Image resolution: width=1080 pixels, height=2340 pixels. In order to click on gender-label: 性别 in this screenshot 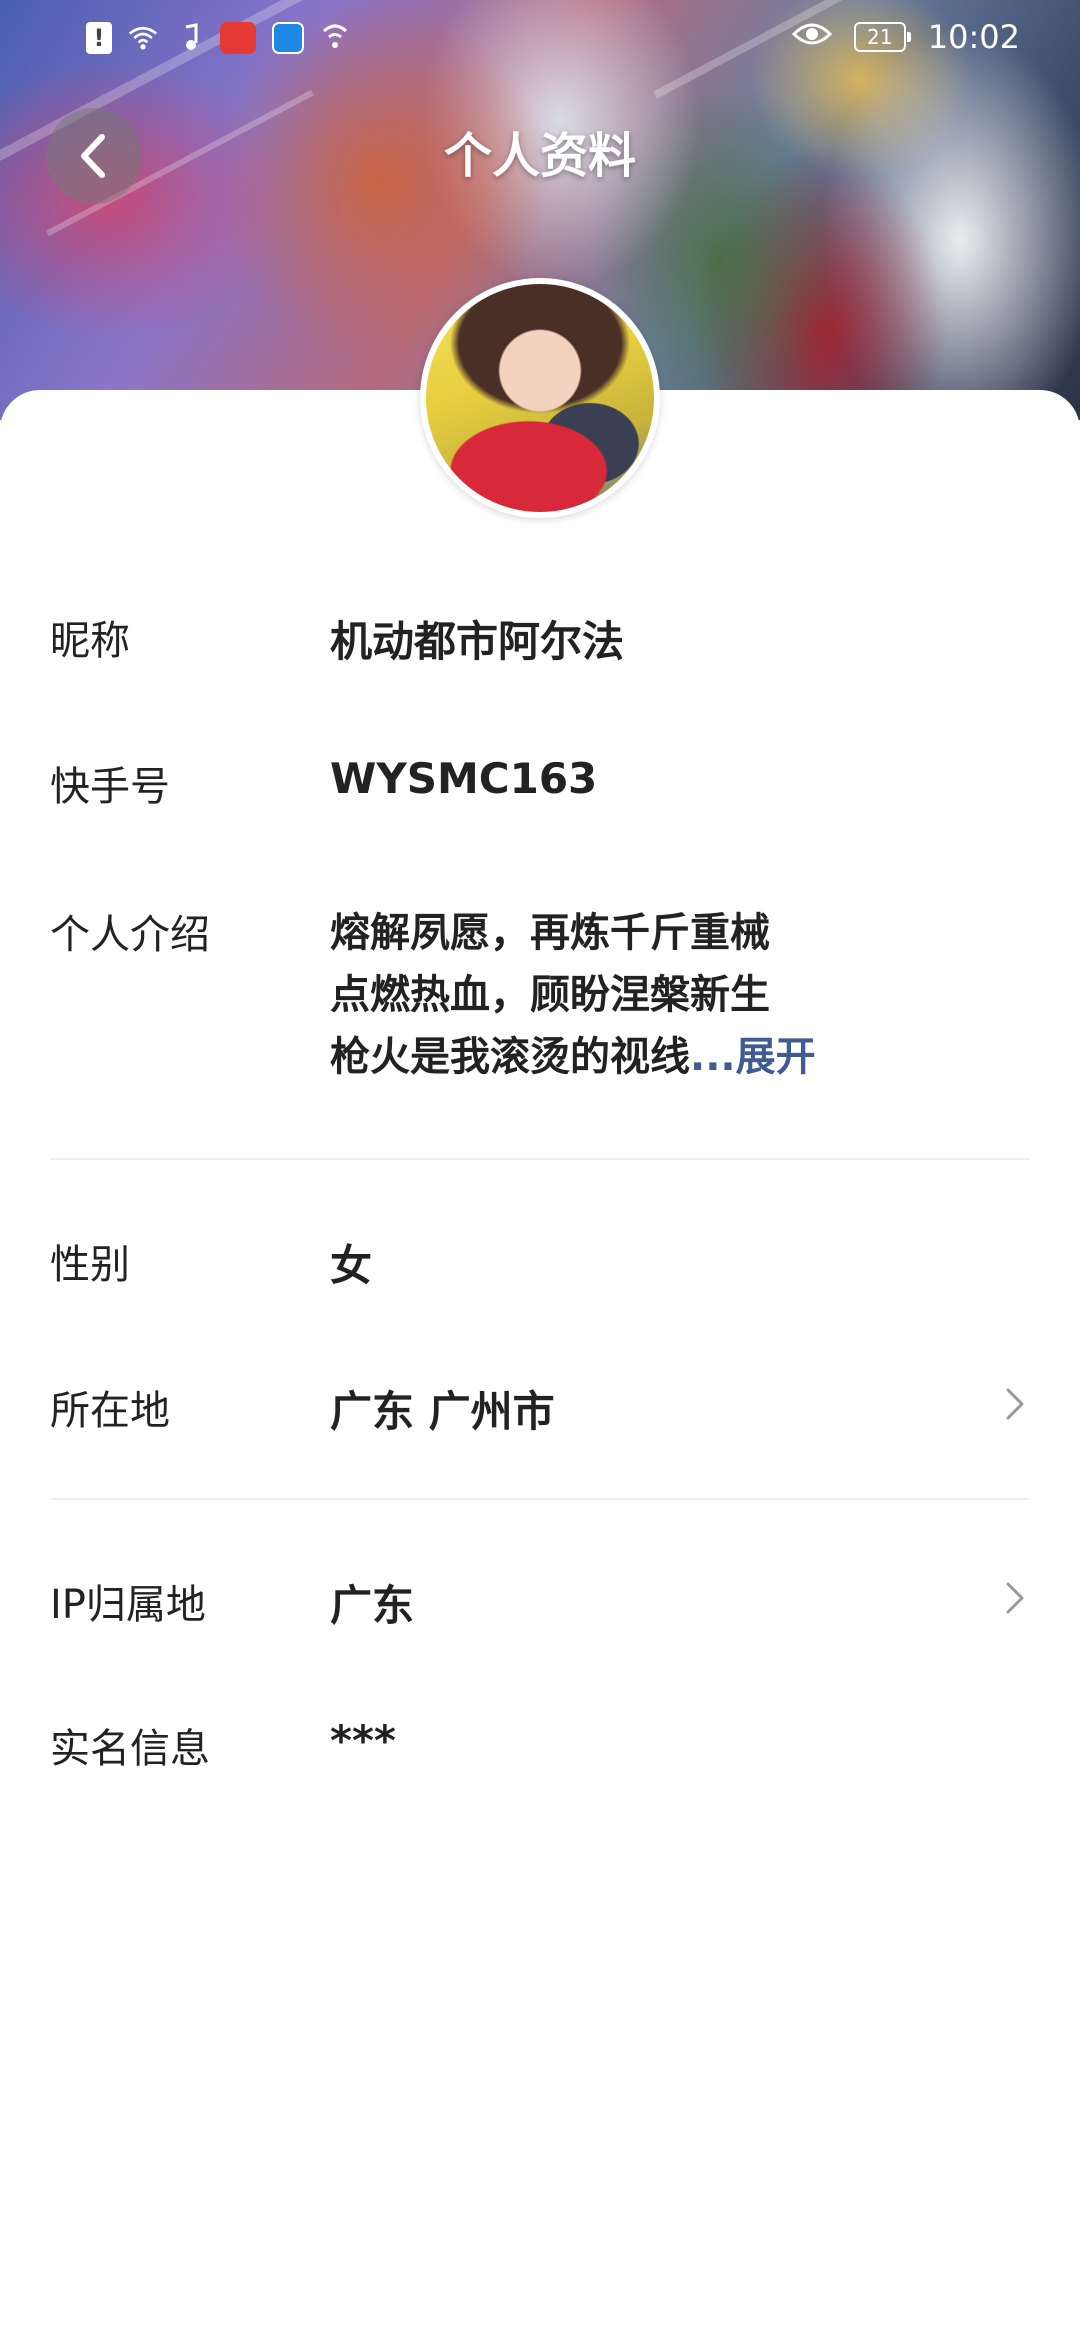, I will do `click(90, 1265)`.